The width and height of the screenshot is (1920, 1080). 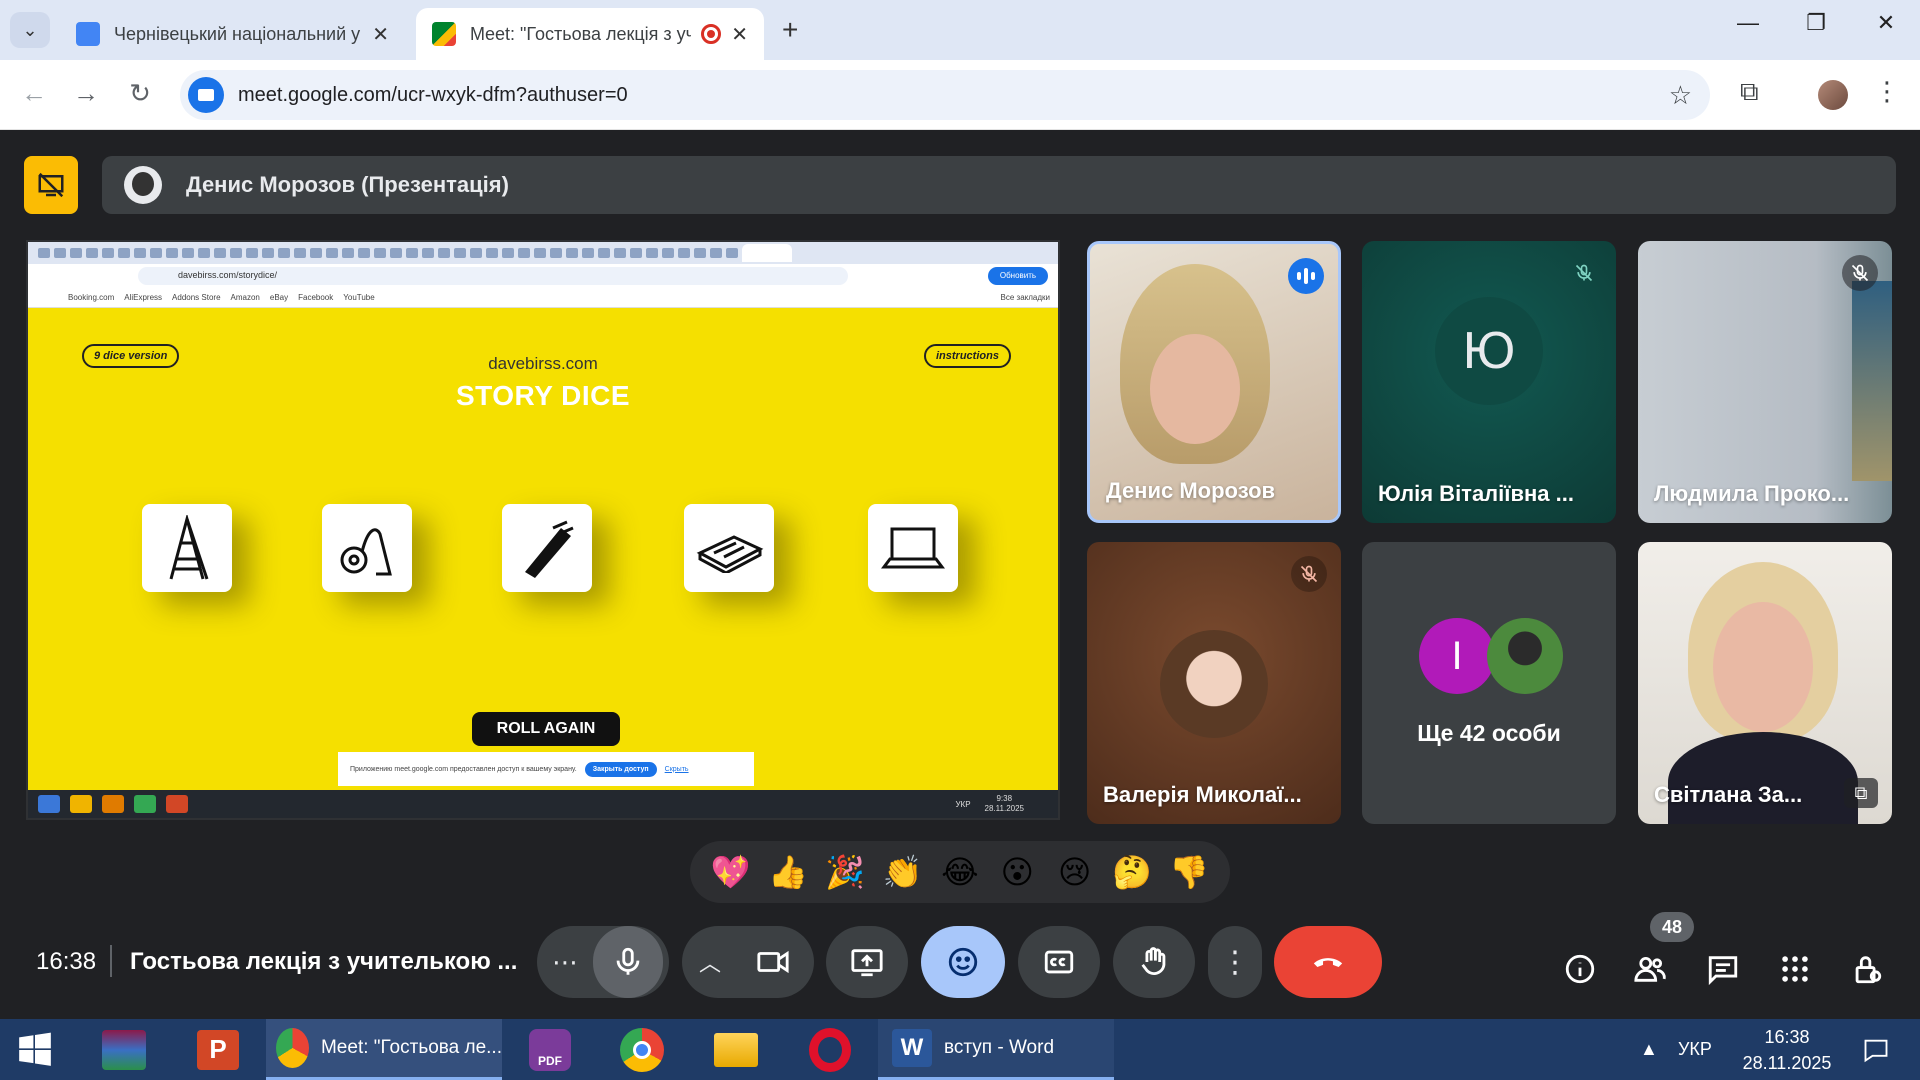 I want to click on reaction-party: 🎉, so click(x=845, y=872).